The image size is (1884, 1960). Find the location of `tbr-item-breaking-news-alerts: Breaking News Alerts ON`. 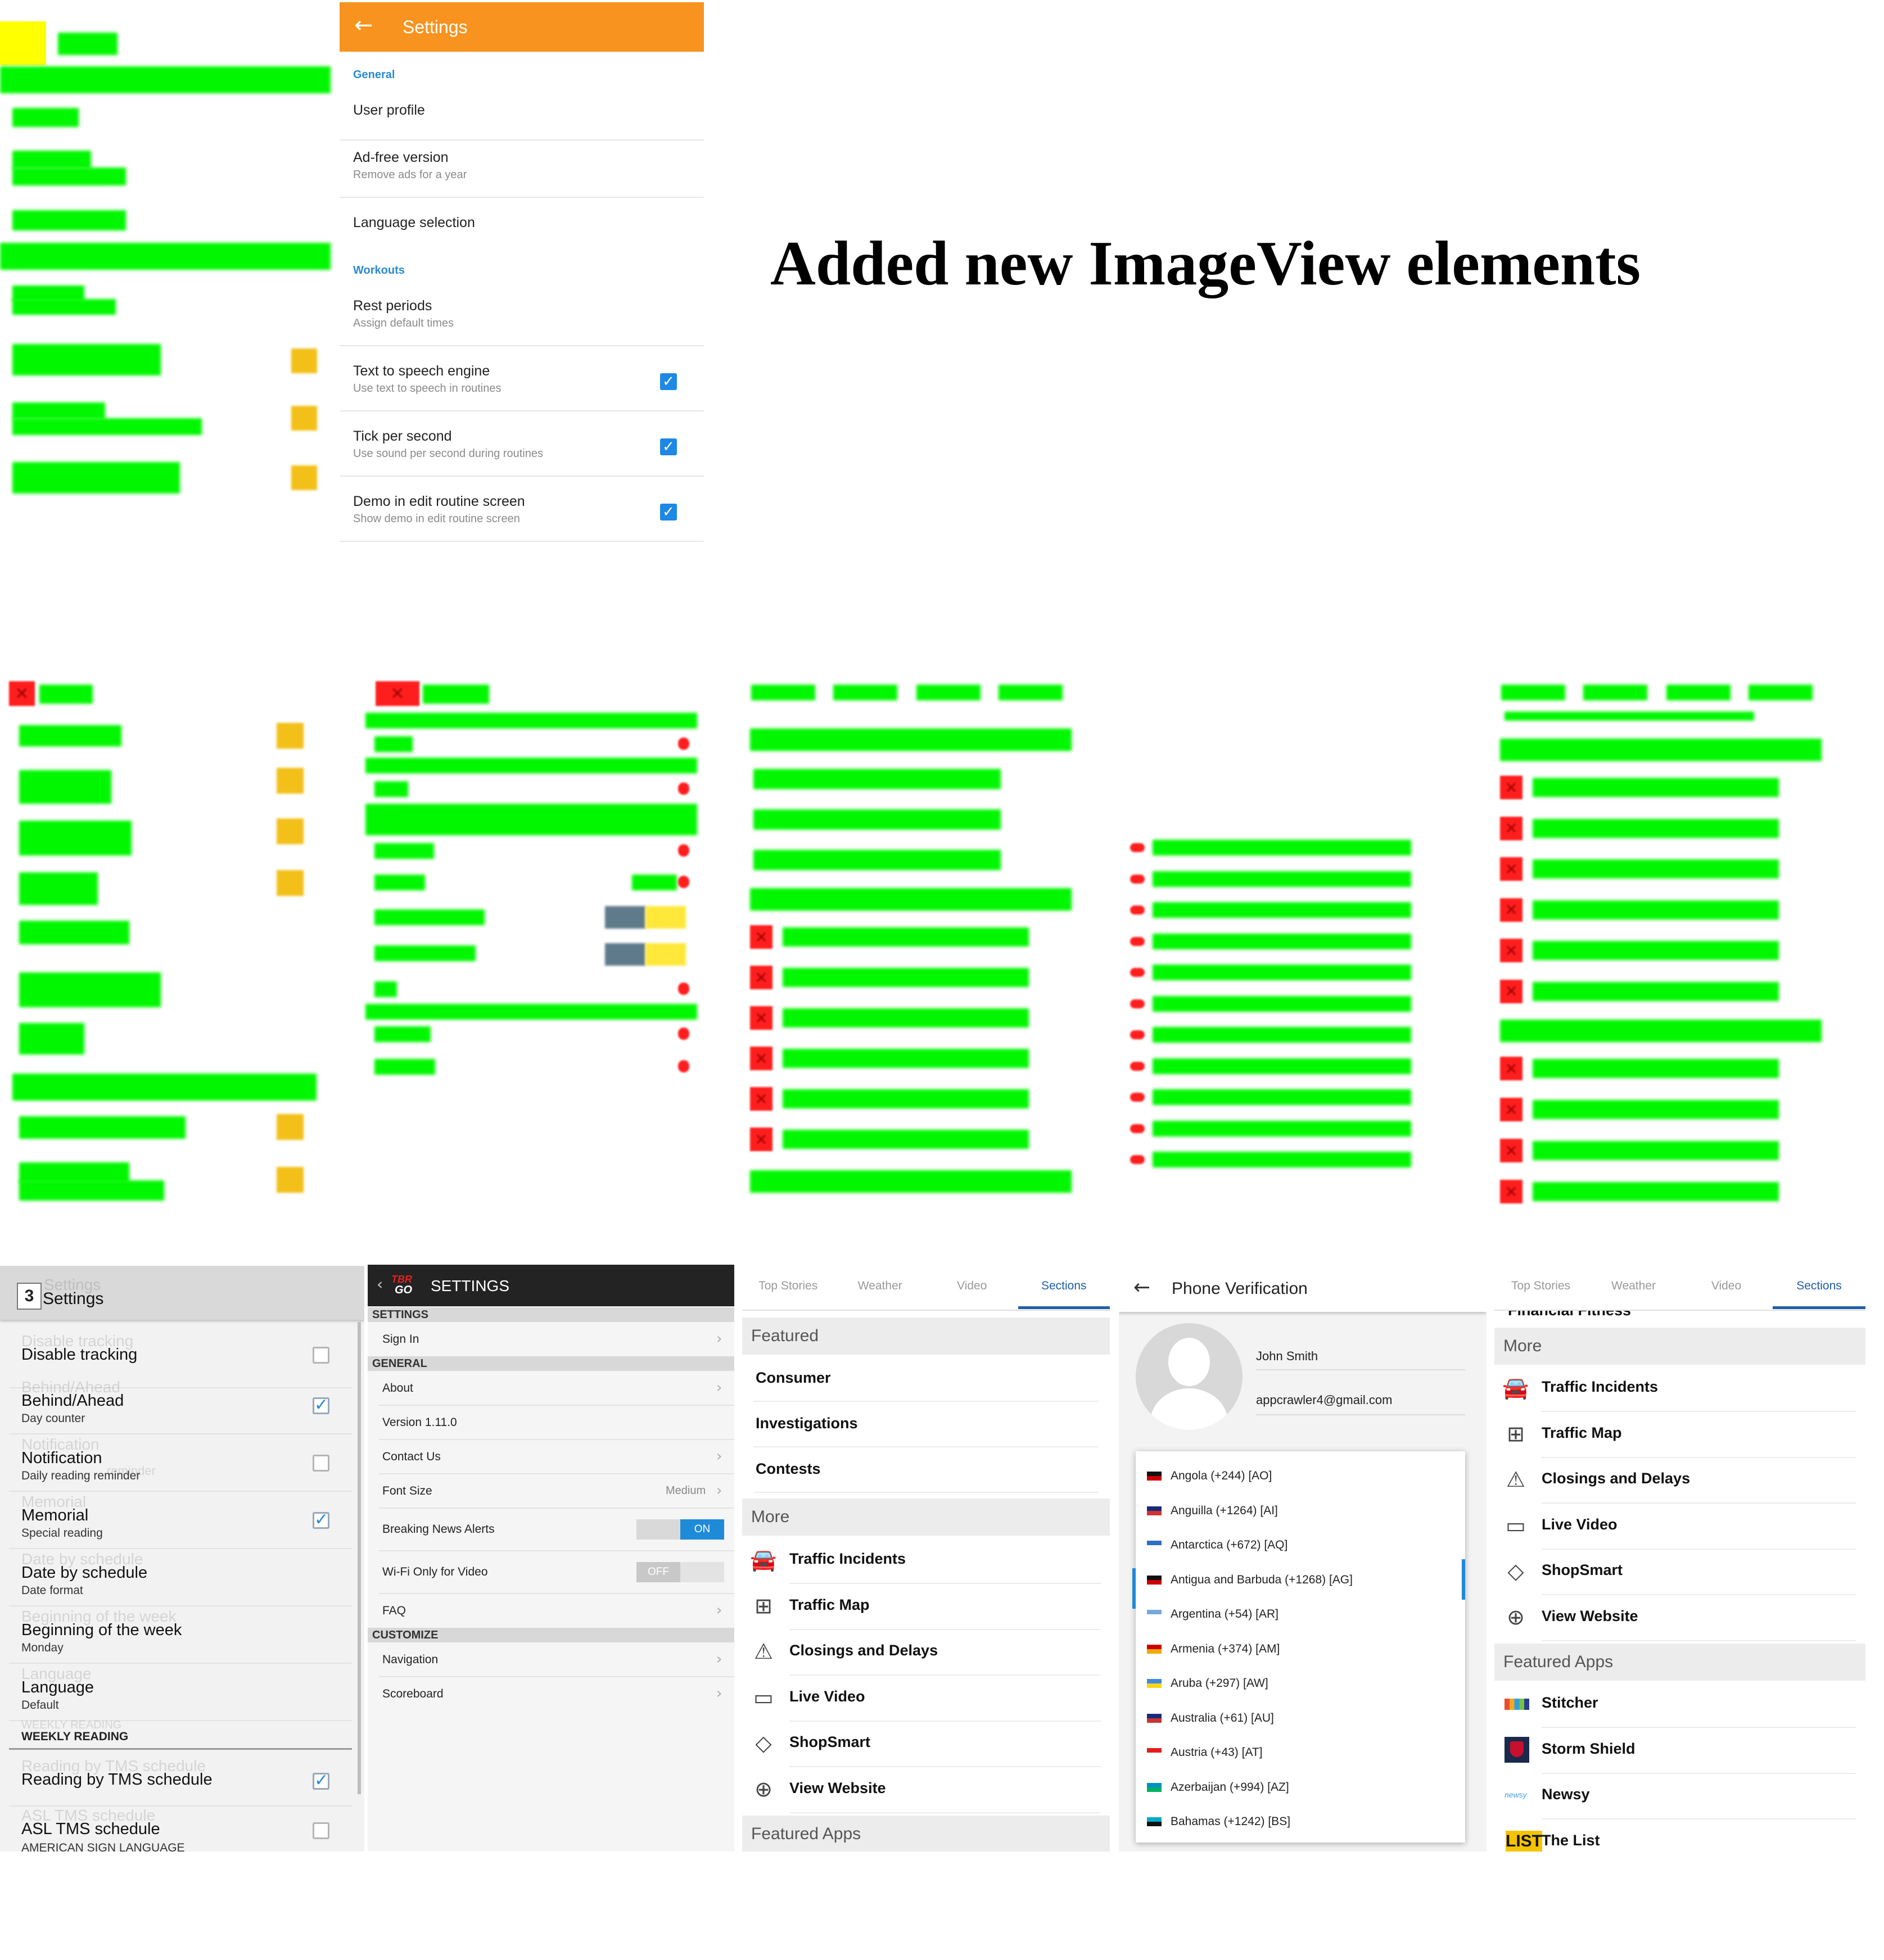

tbr-item-breaking-news-alerts: Breaking News Alerts ON is located at coordinates (551, 1529).